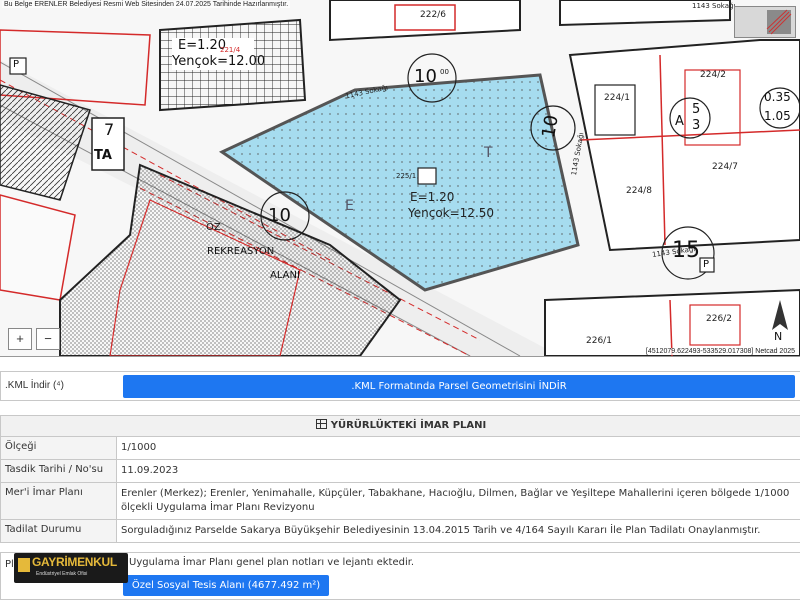 Image resolution: width=800 pixels, height=600 pixels. What do you see at coordinates (444, 72) in the screenshot?
I see `map-label-sup: 00` at bounding box center [444, 72].